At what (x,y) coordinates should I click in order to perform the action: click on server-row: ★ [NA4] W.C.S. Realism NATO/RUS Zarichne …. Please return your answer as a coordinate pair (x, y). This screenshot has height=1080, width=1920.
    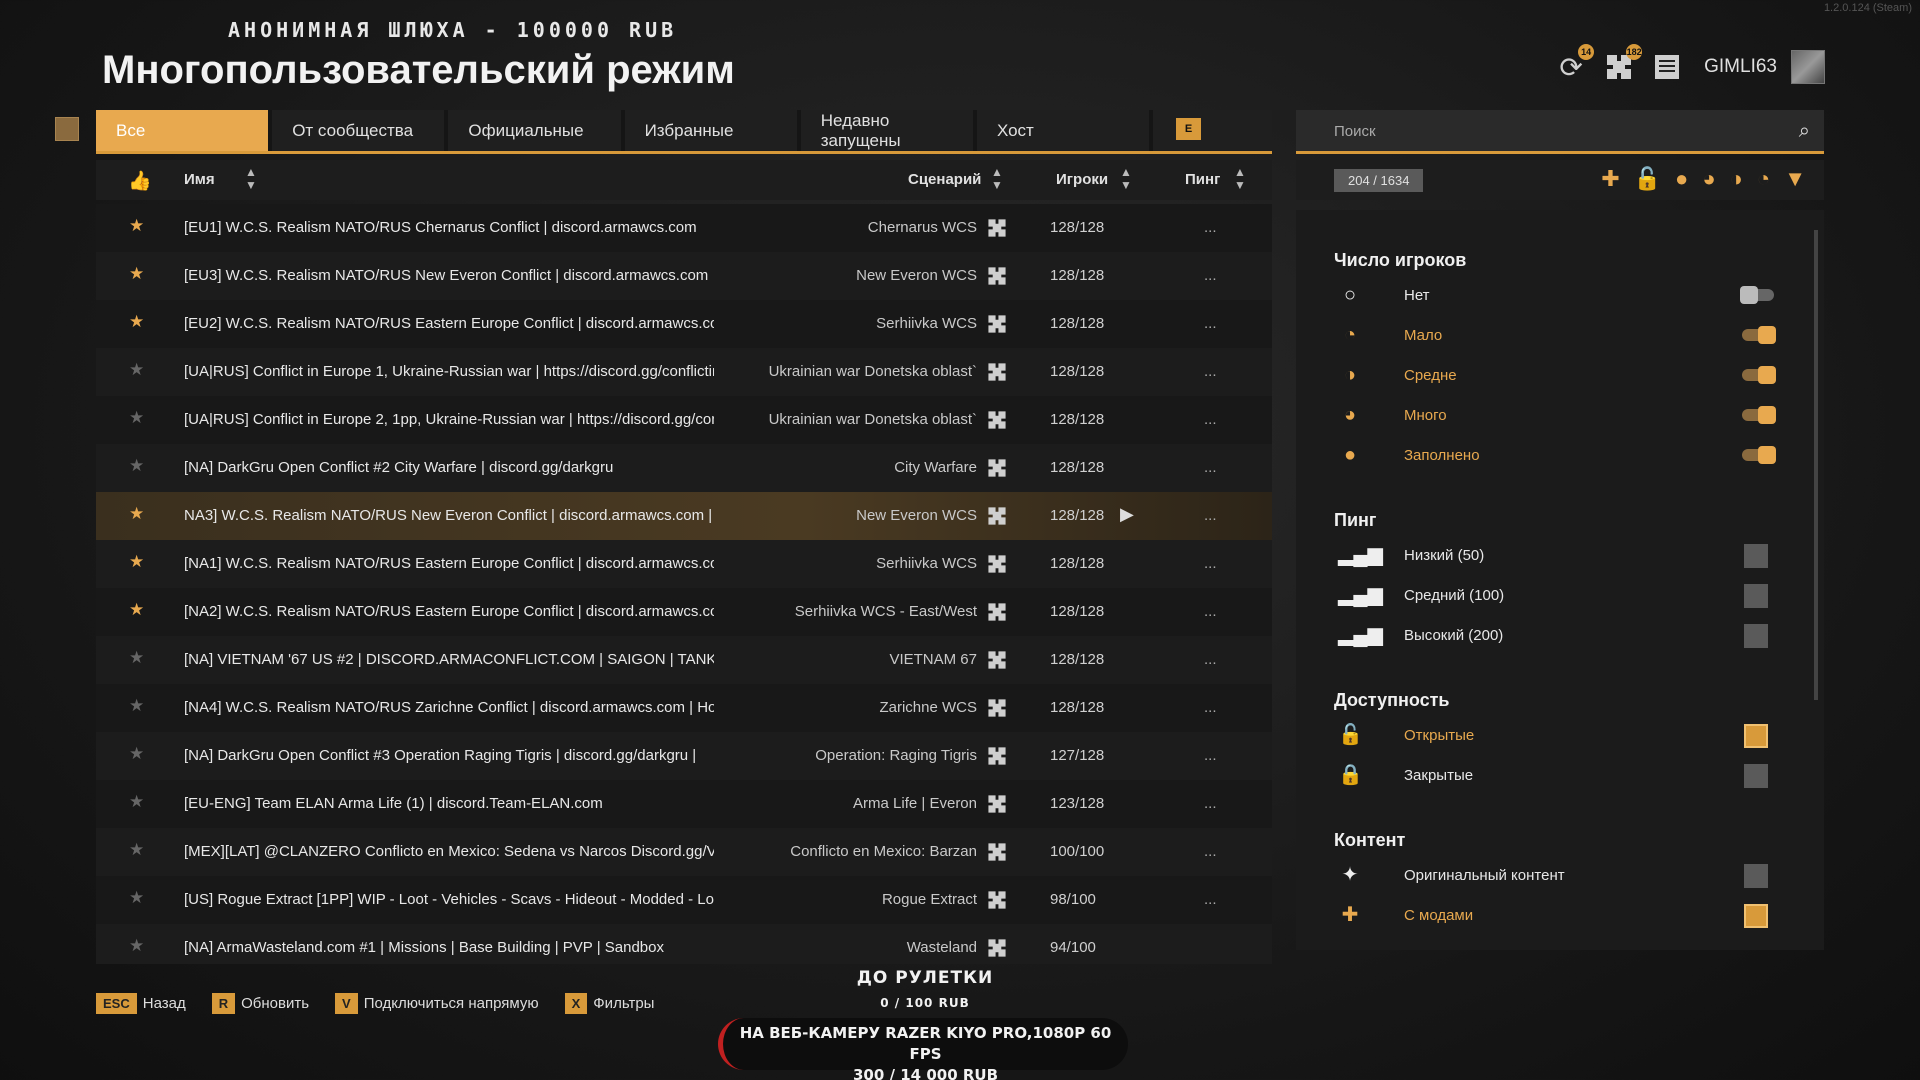
    Looking at the image, I should click on (684, 708).